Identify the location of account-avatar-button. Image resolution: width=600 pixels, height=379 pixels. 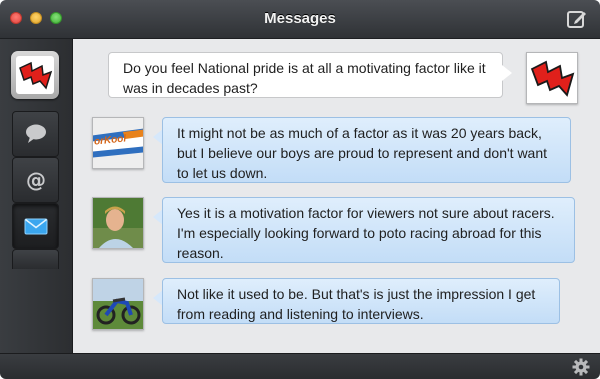
(35, 75).